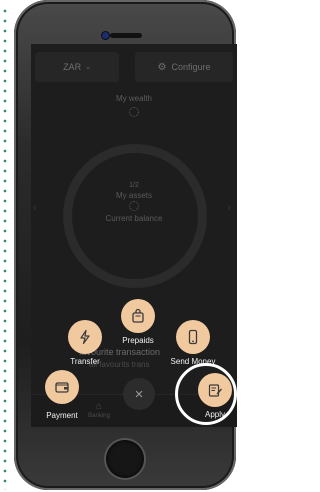  Describe the element at coordinates (206, 394) in the screenshot. I see `apply-highlight-ring` at that location.